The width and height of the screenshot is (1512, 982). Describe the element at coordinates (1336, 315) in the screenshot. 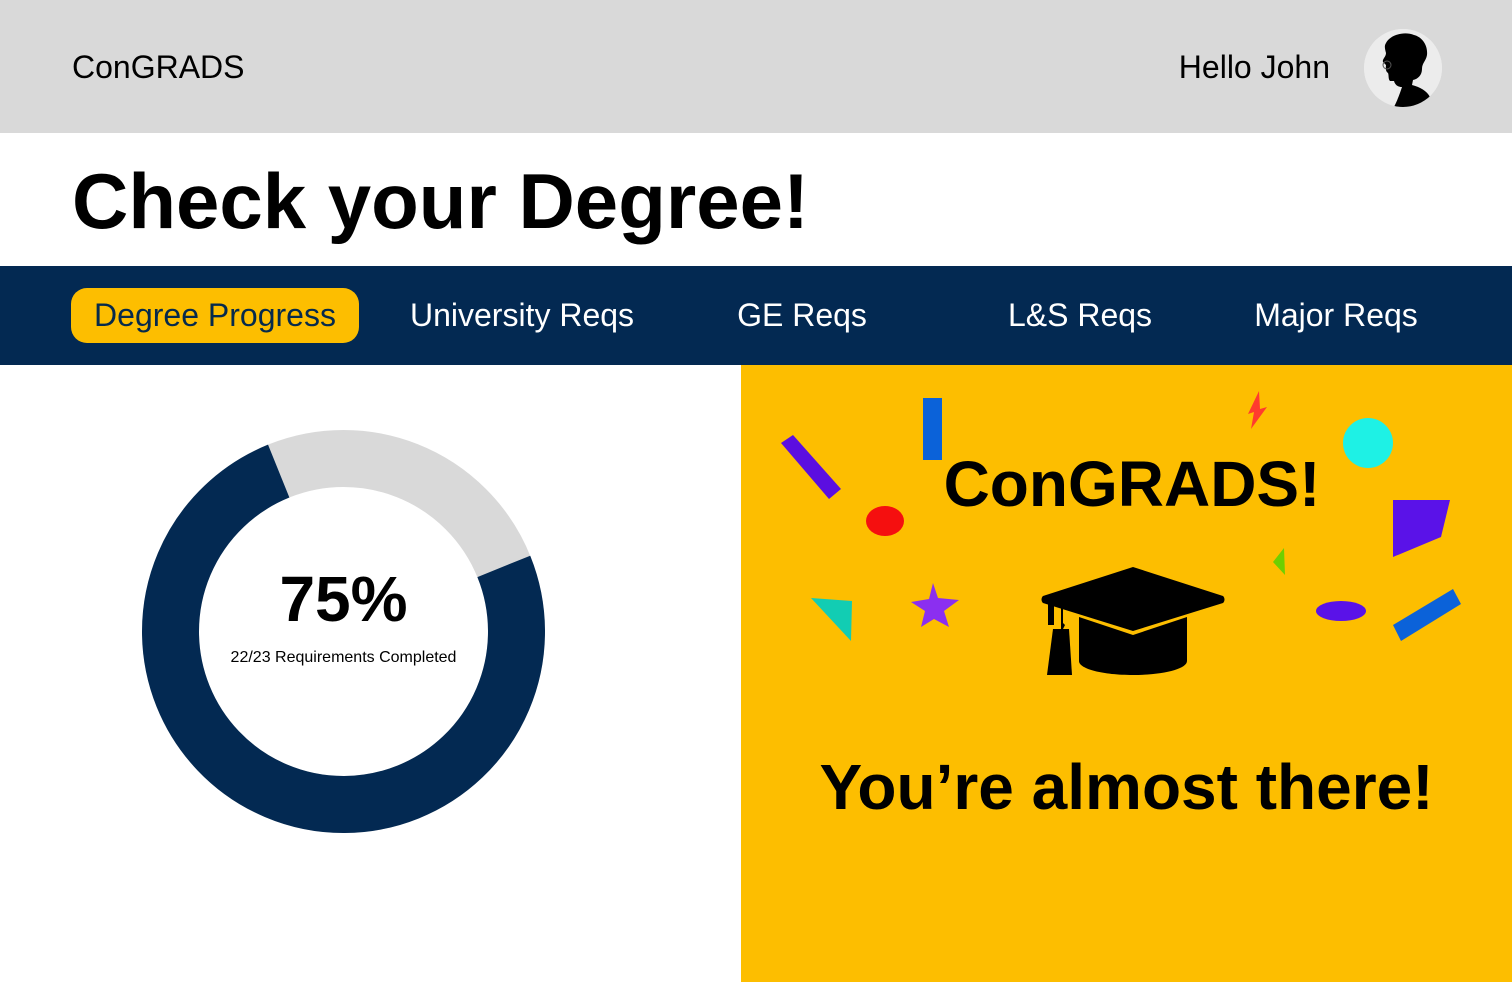

I see `tab-major-reqs: Major Reqs` at that location.